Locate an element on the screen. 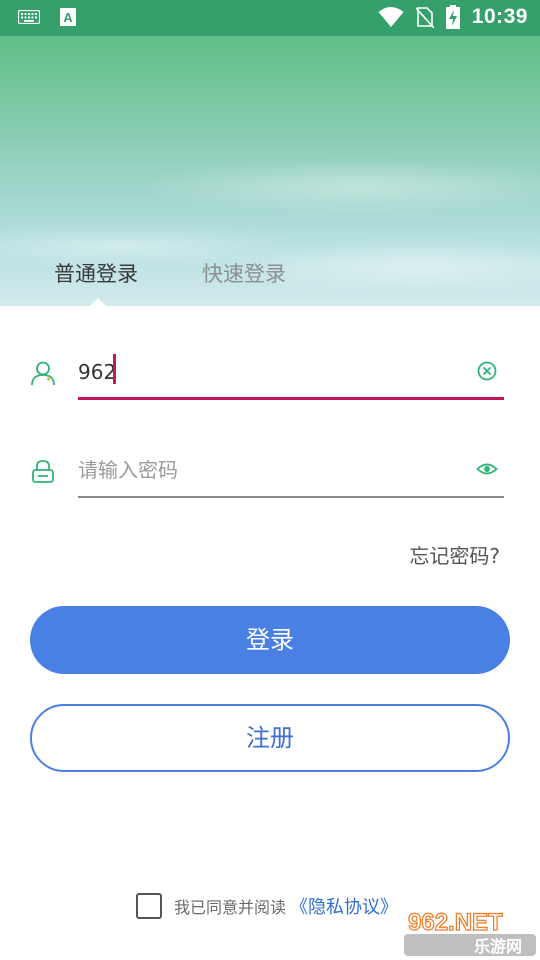  eye-icon is located at coordinates (487, 469).